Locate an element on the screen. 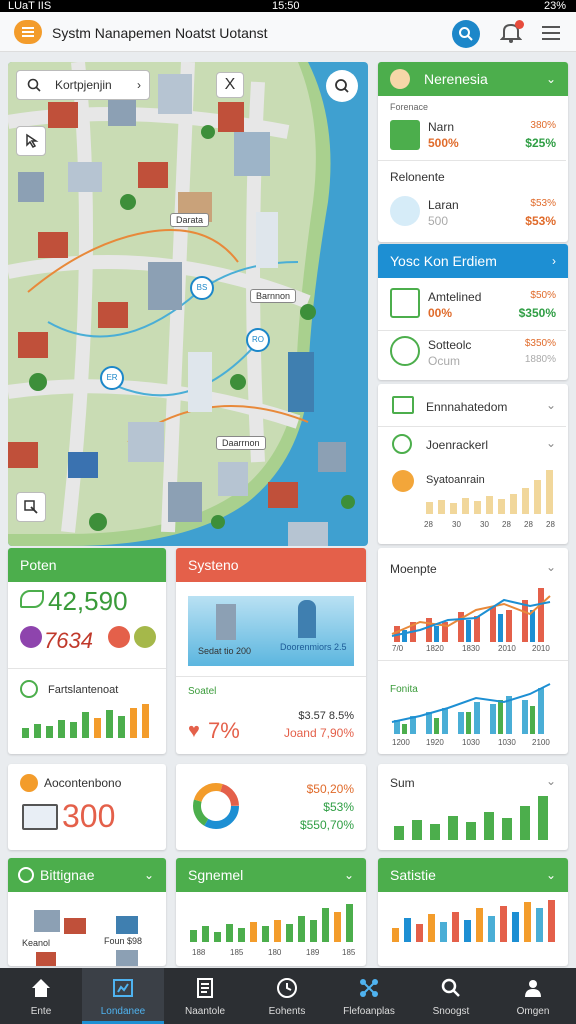 The width and height of the screenshot is (576, 1024). nav-search: Snoogst is located at coordinates (451, 996).